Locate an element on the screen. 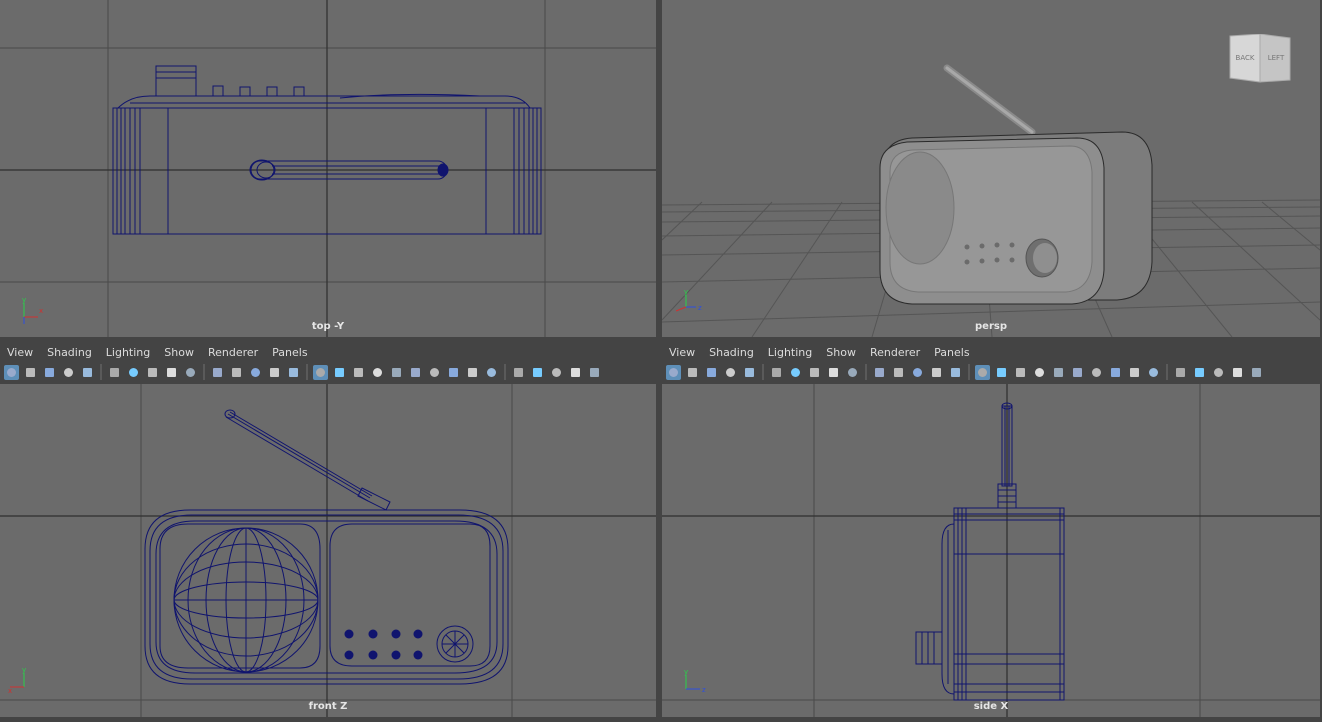 This screenshot has width=1322, height=722. image-plane-icon-glyph is located at coordinates (68, 372).